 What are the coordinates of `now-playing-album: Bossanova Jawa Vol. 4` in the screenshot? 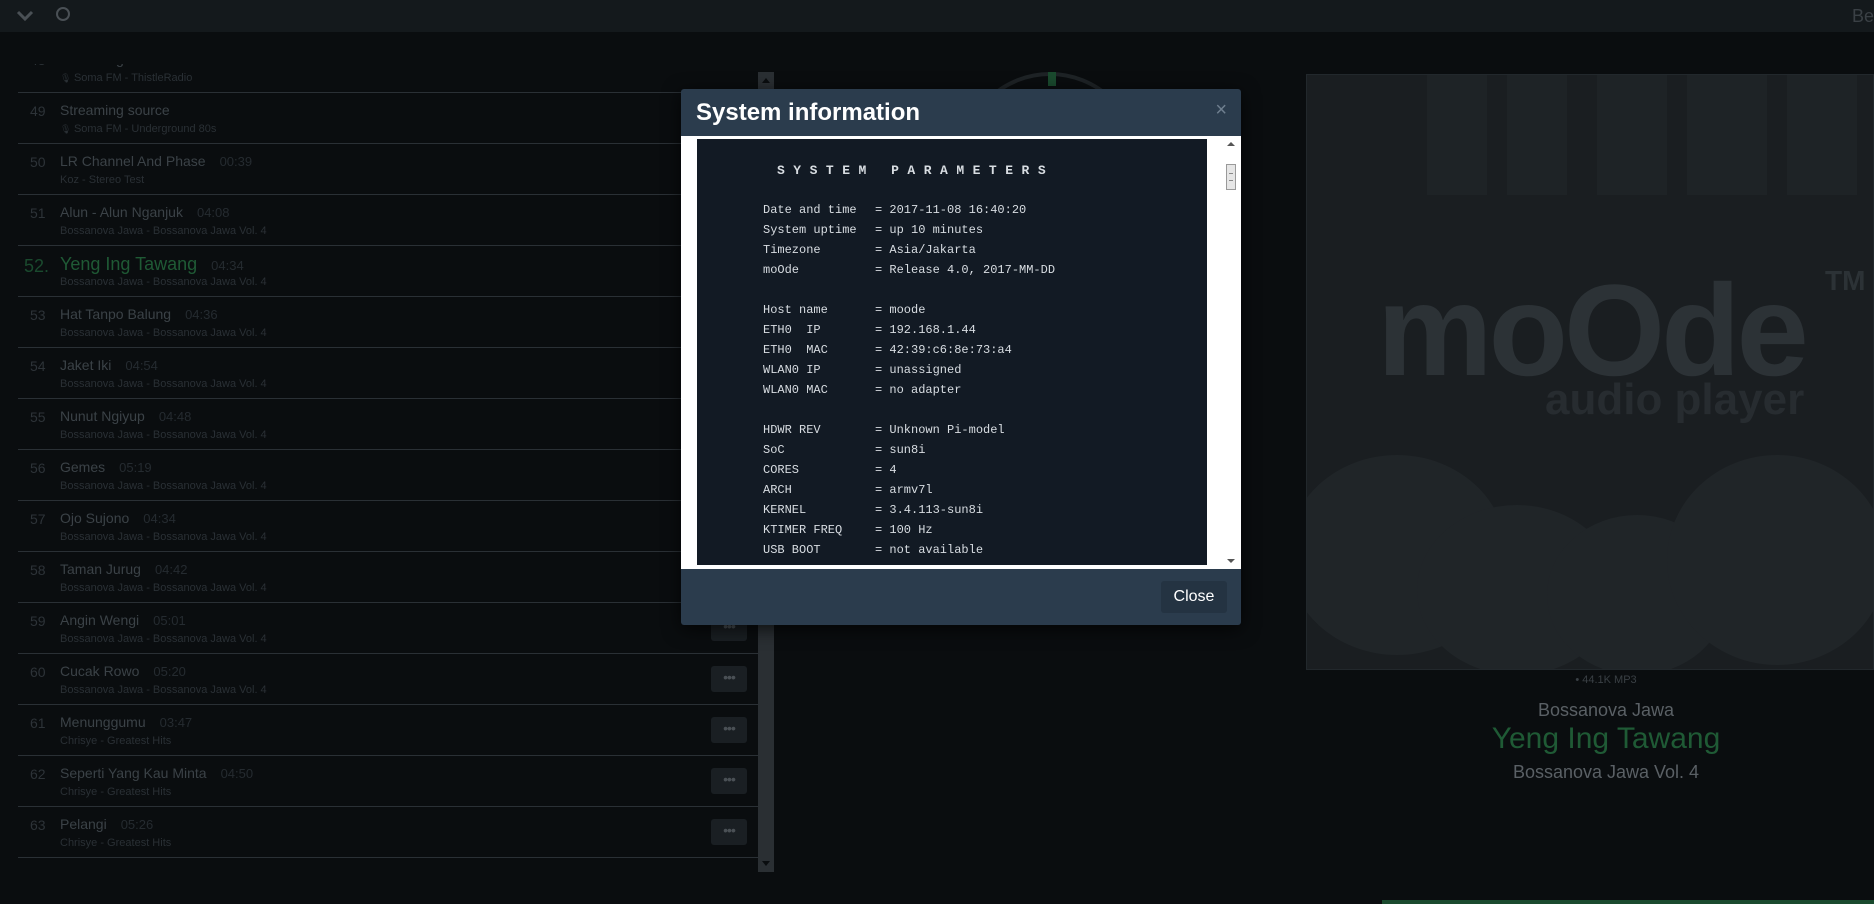 It's located at (1590, 772).